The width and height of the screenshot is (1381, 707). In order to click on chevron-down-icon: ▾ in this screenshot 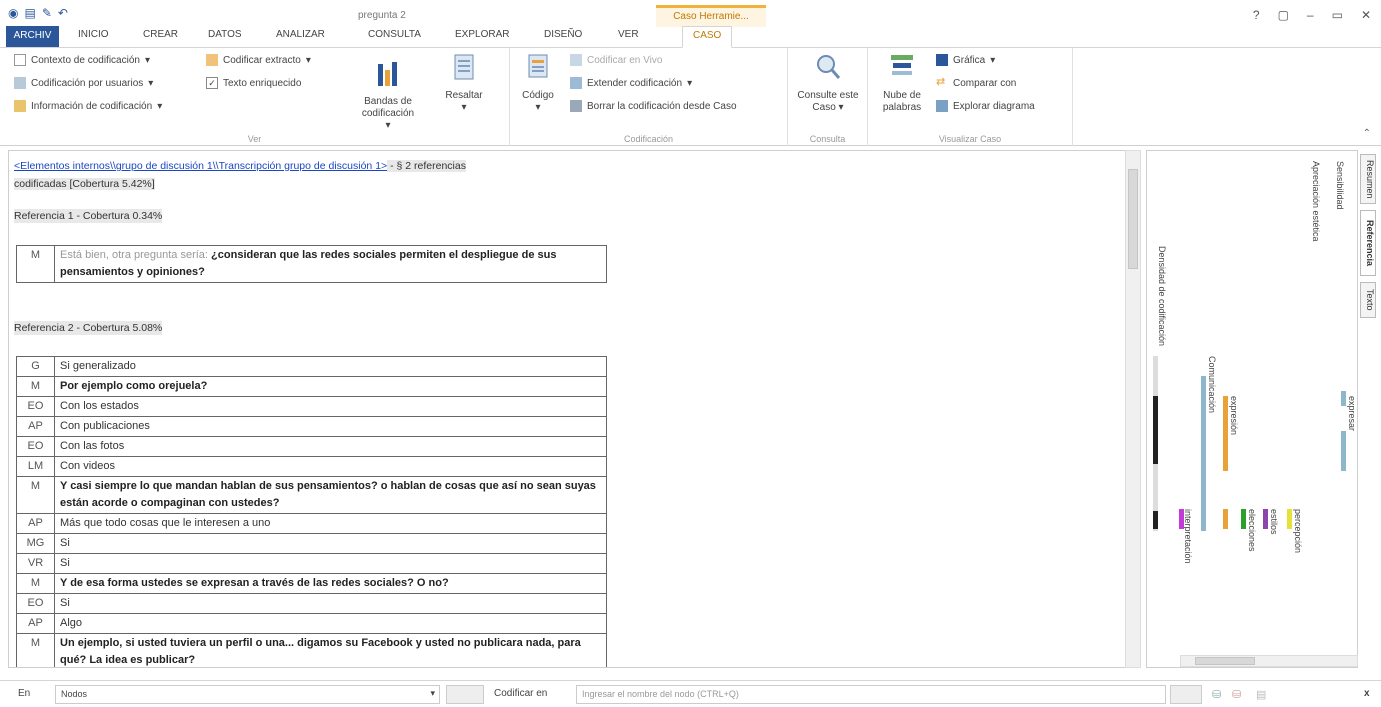, I will do `click(432, 693)`.